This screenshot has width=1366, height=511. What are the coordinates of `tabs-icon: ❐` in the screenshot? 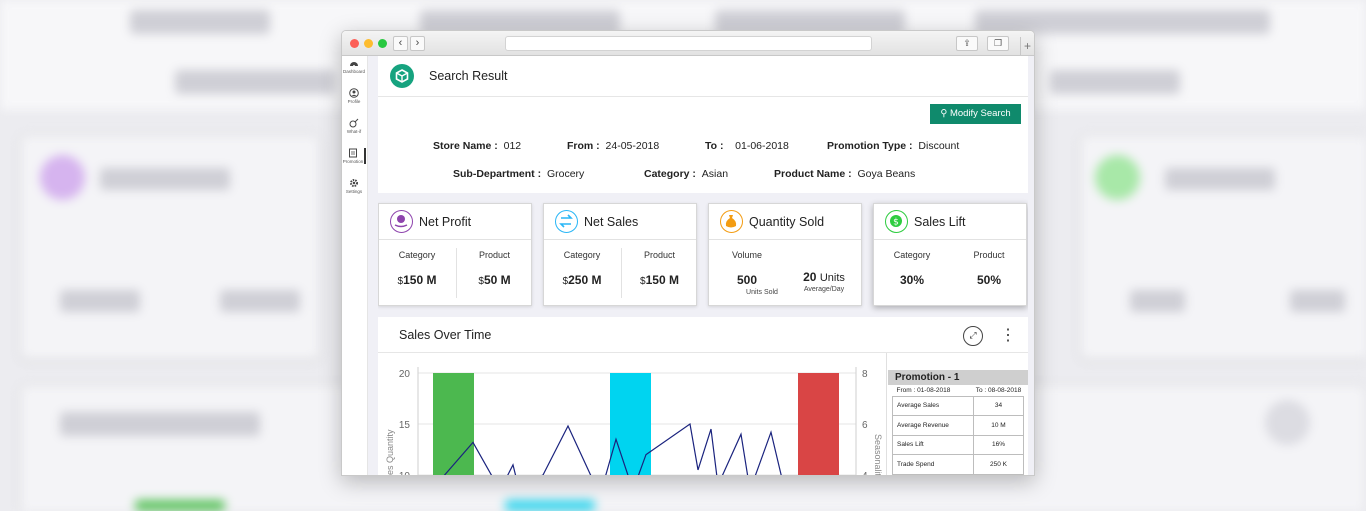 It's located at (998, 43).